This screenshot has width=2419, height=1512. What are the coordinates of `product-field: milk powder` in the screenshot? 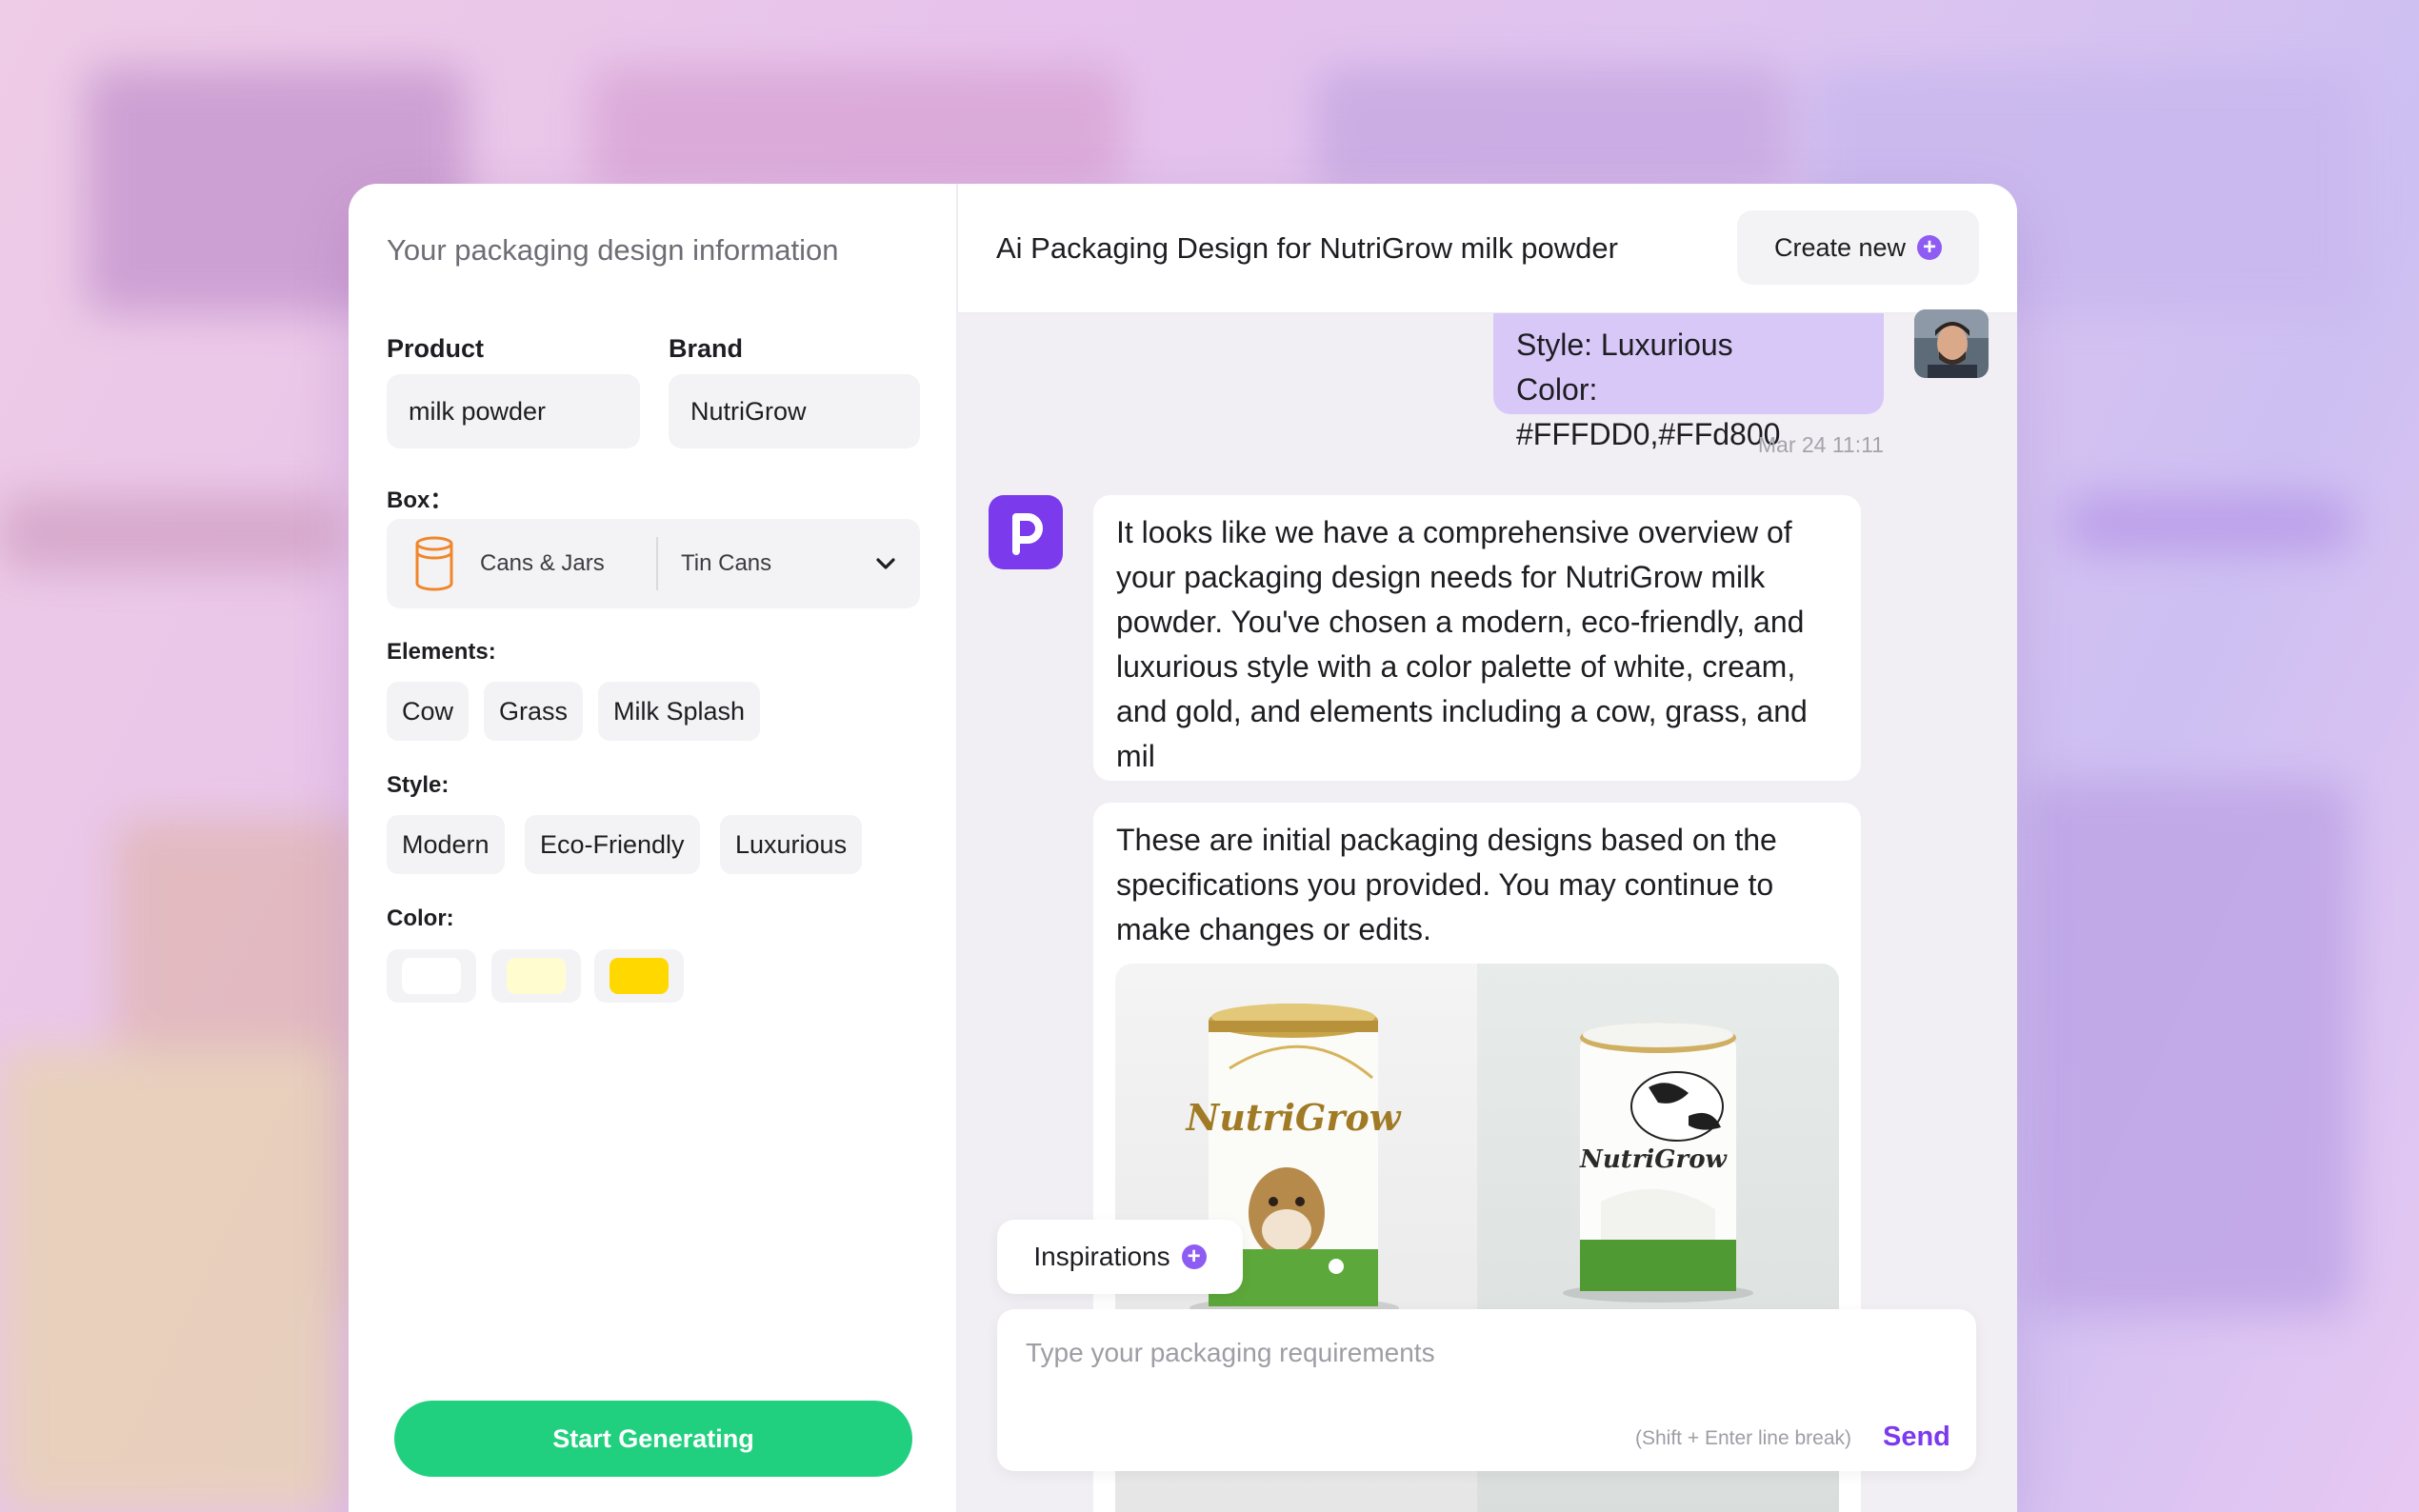 It's located at (513, 411).